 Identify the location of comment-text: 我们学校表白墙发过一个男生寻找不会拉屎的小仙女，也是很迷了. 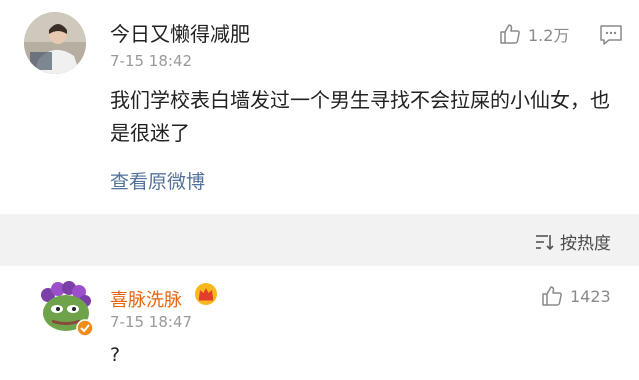
(360, 116).